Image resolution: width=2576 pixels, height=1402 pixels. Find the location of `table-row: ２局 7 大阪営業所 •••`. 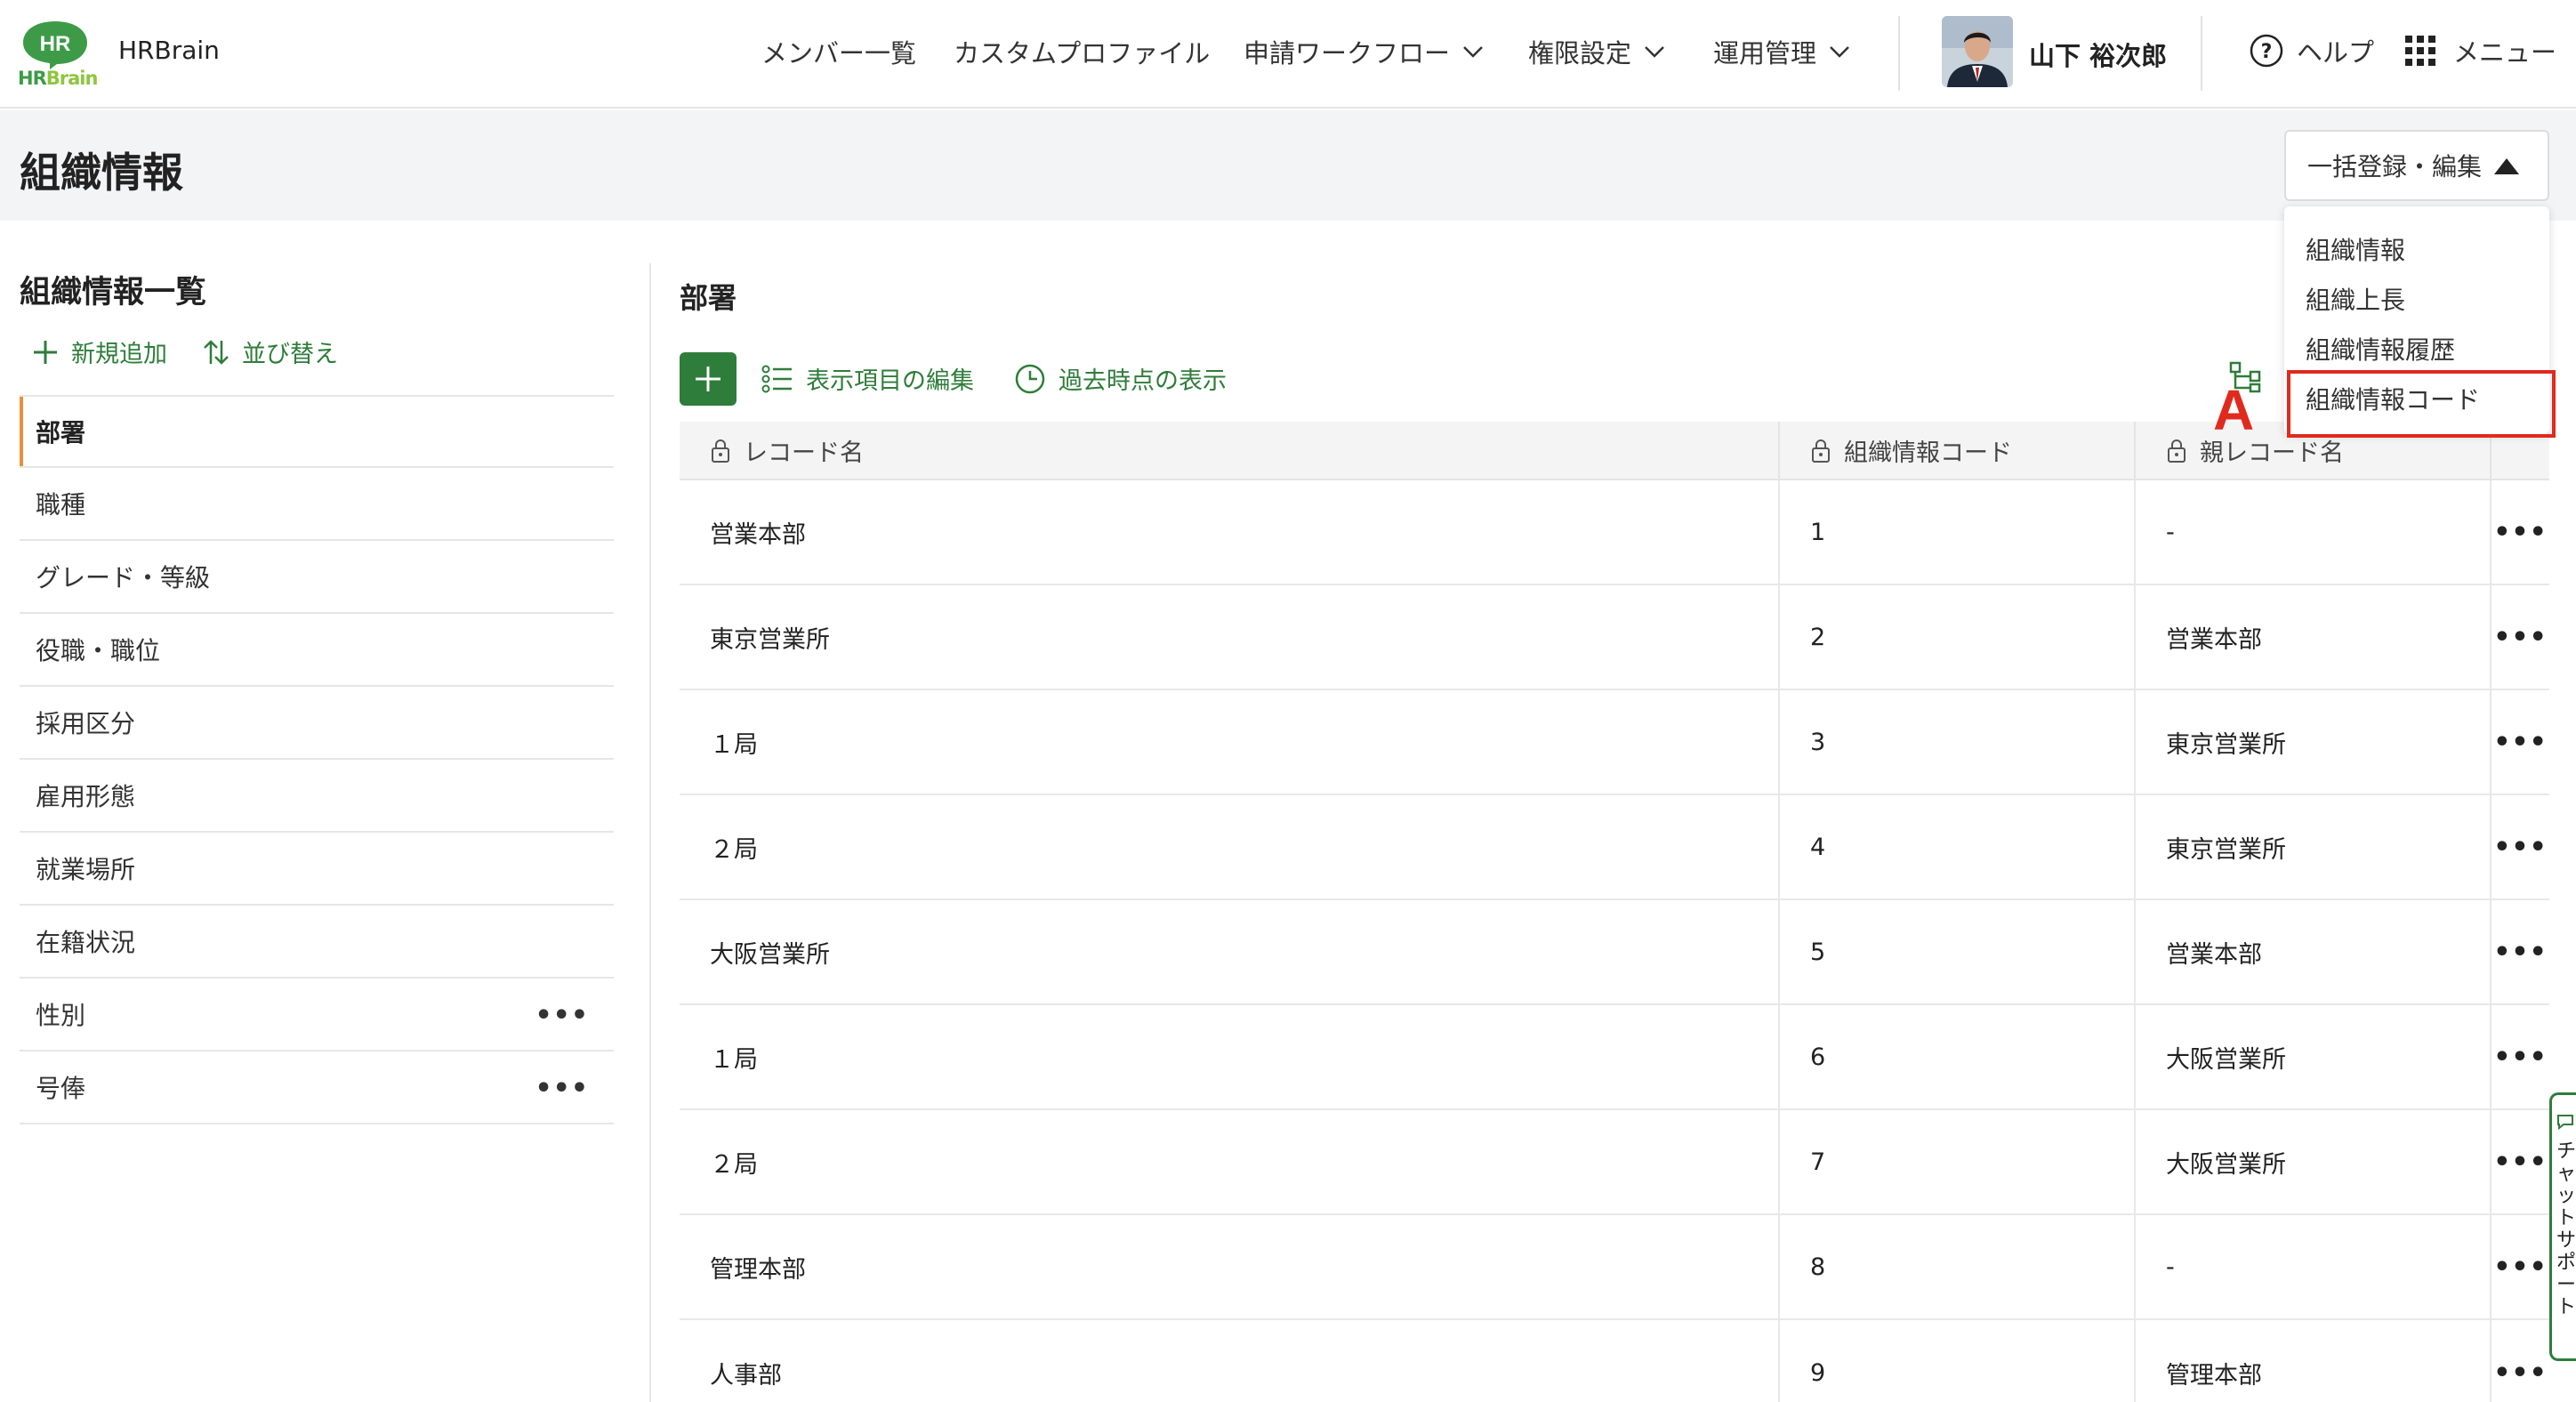

table-row: ２局 7 大阪営業所 ••• is located at coordinates (1614, 1162).